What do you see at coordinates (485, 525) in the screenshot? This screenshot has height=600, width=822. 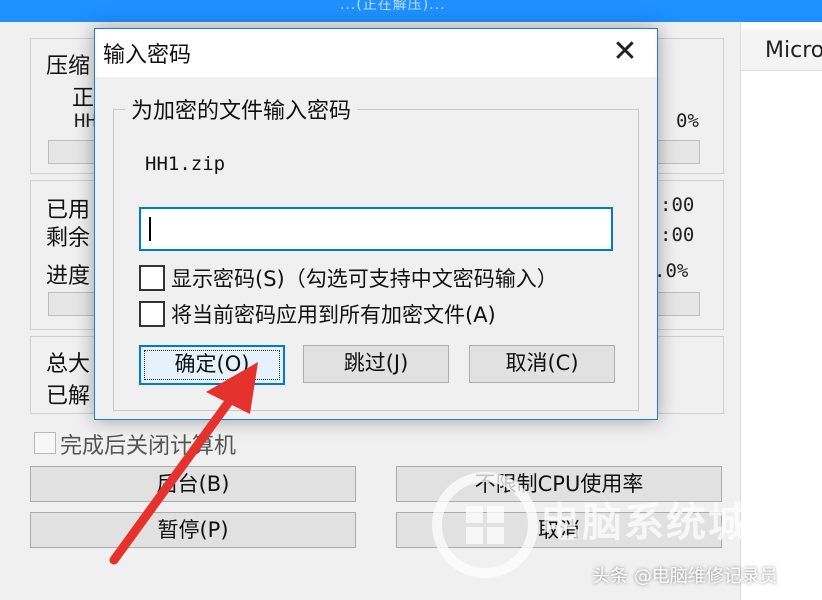 I see `watermark-logo-icon` at bounding box center [485, 525].